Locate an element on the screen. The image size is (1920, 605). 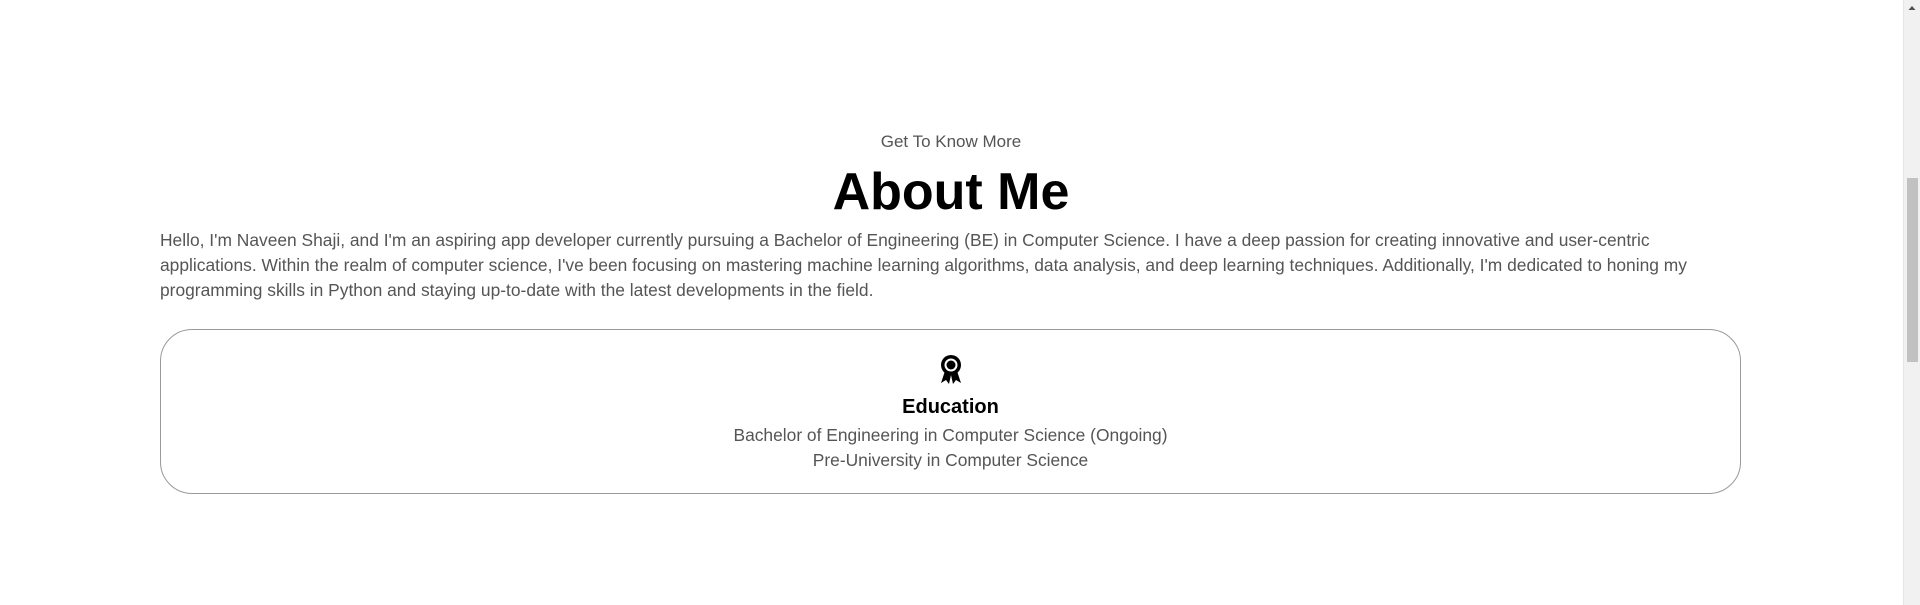
scrollbar-thumb is located at coordinates (1912, 270).